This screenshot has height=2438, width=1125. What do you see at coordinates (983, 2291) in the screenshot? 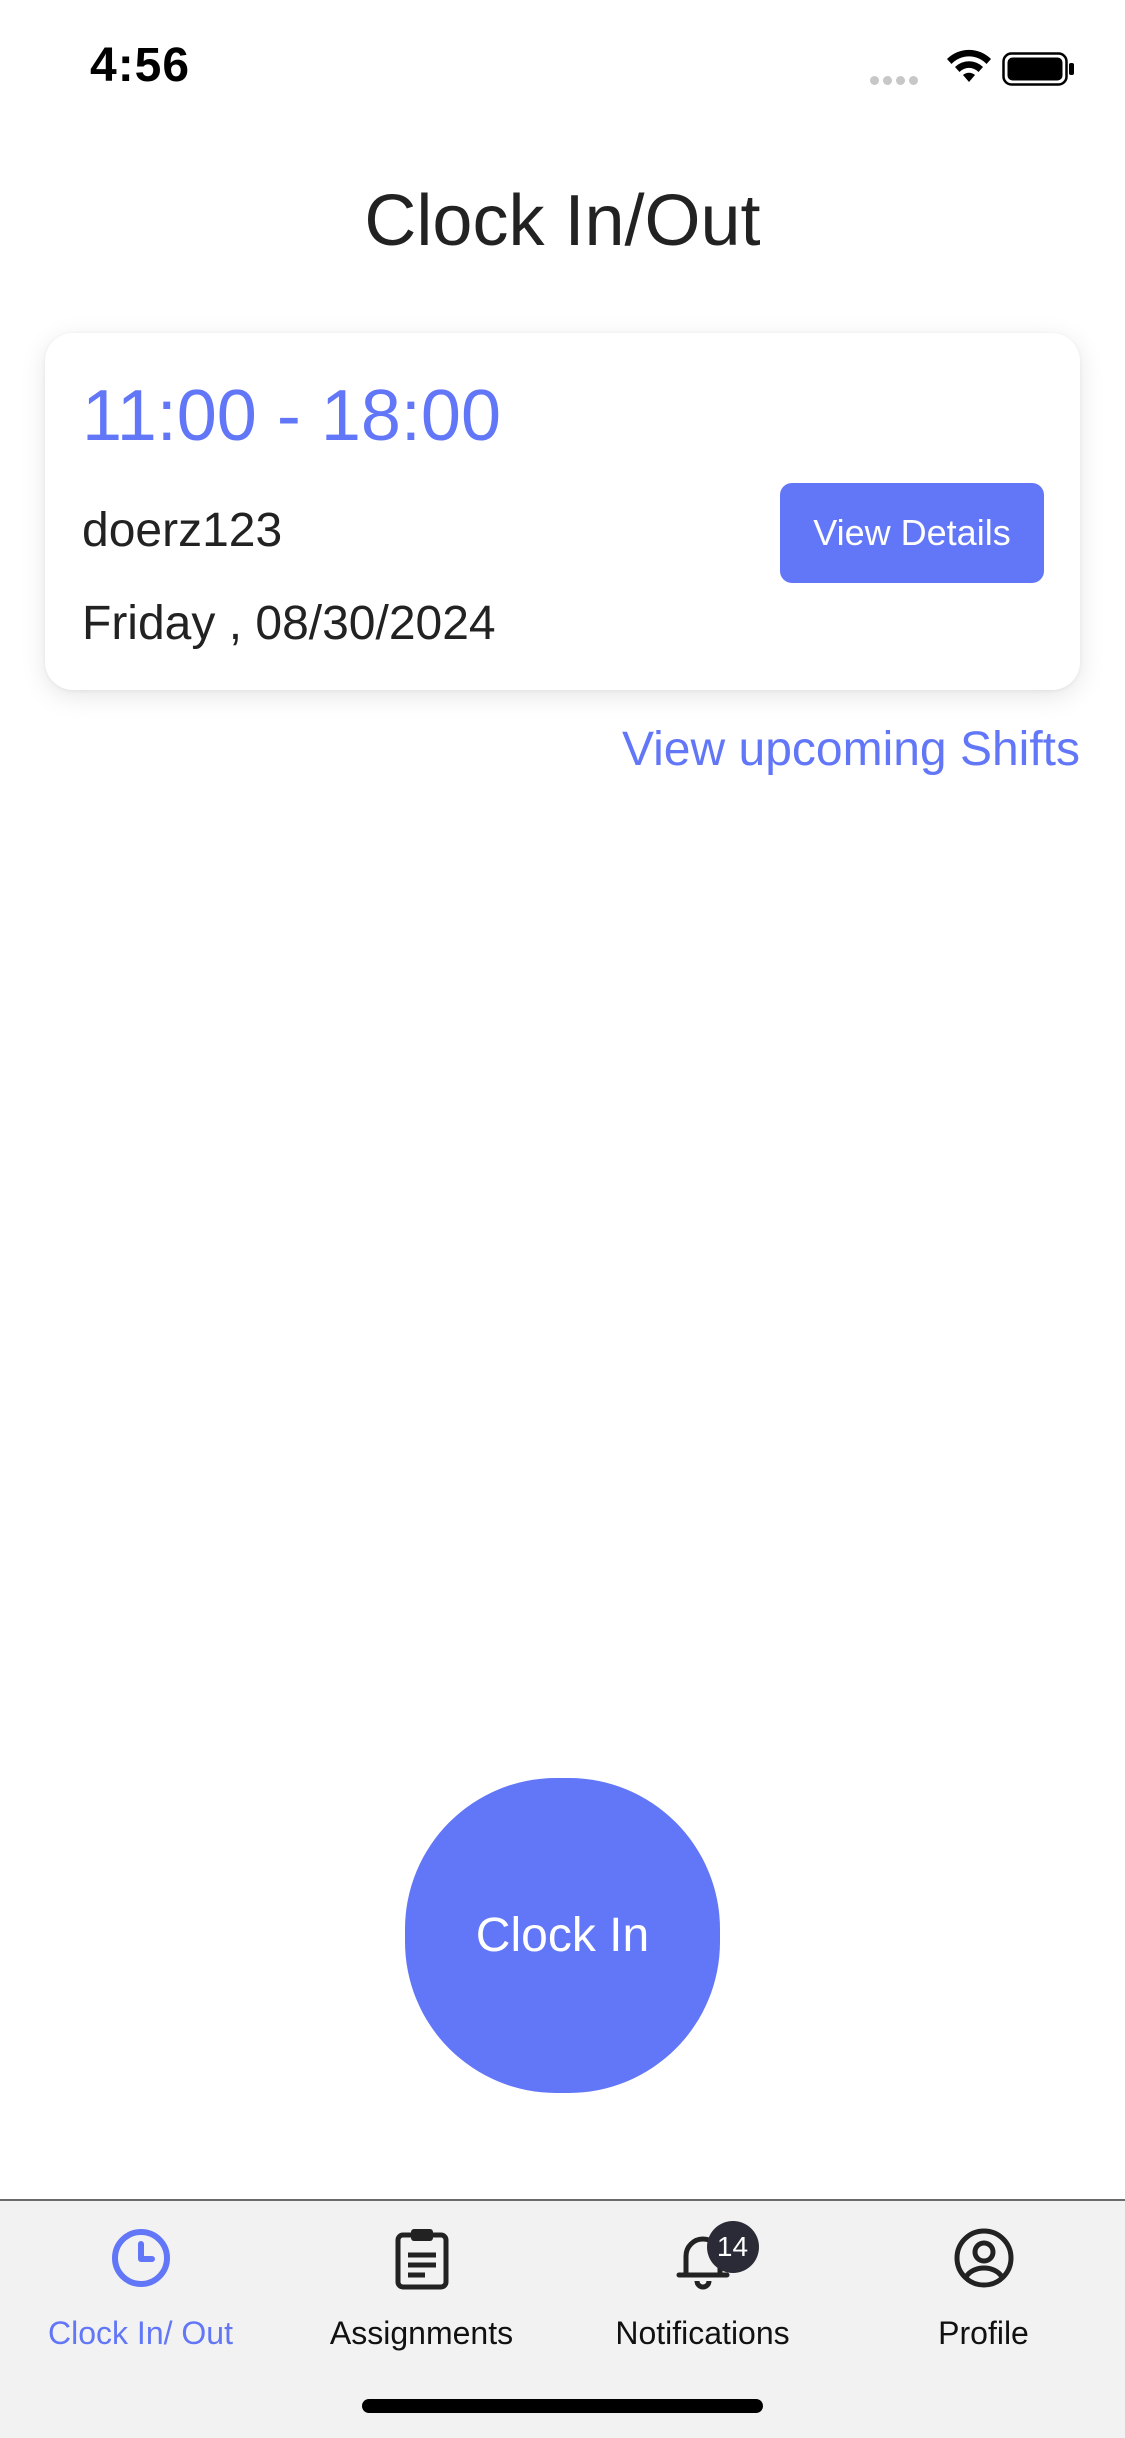
I see `tab-profile: Profile` at bounding box center [983, 2291].